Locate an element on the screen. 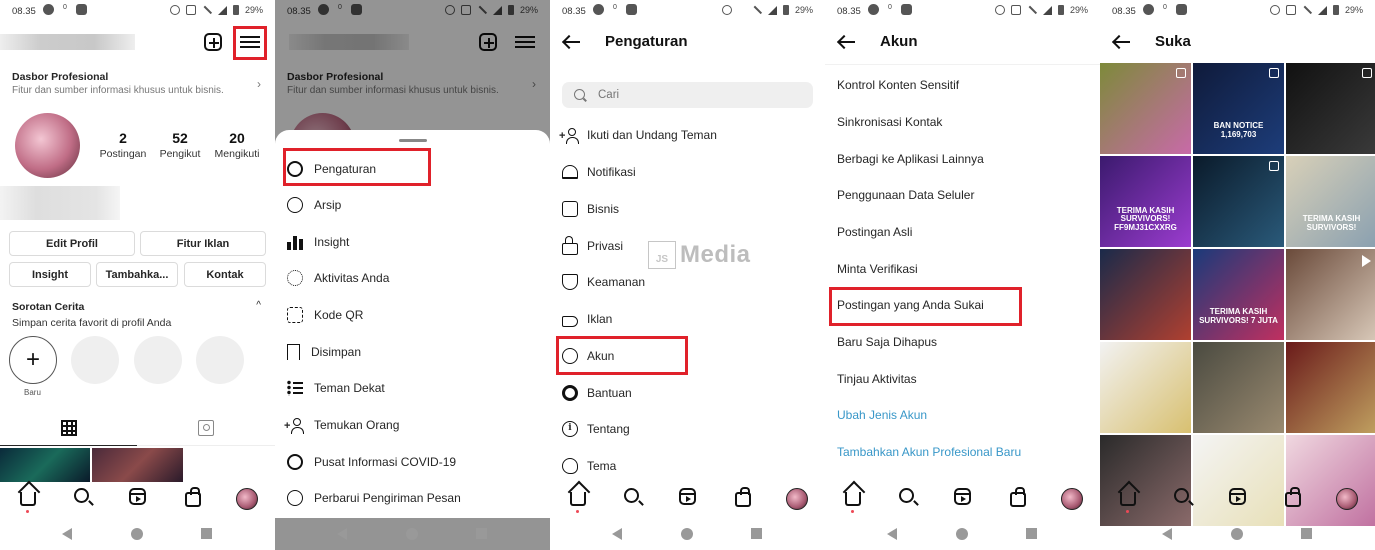 This screenshot has height=550, width=1375. menu-item-covid-info: Pusat Informasi COVID-19 is located at coordinates (371, 462).